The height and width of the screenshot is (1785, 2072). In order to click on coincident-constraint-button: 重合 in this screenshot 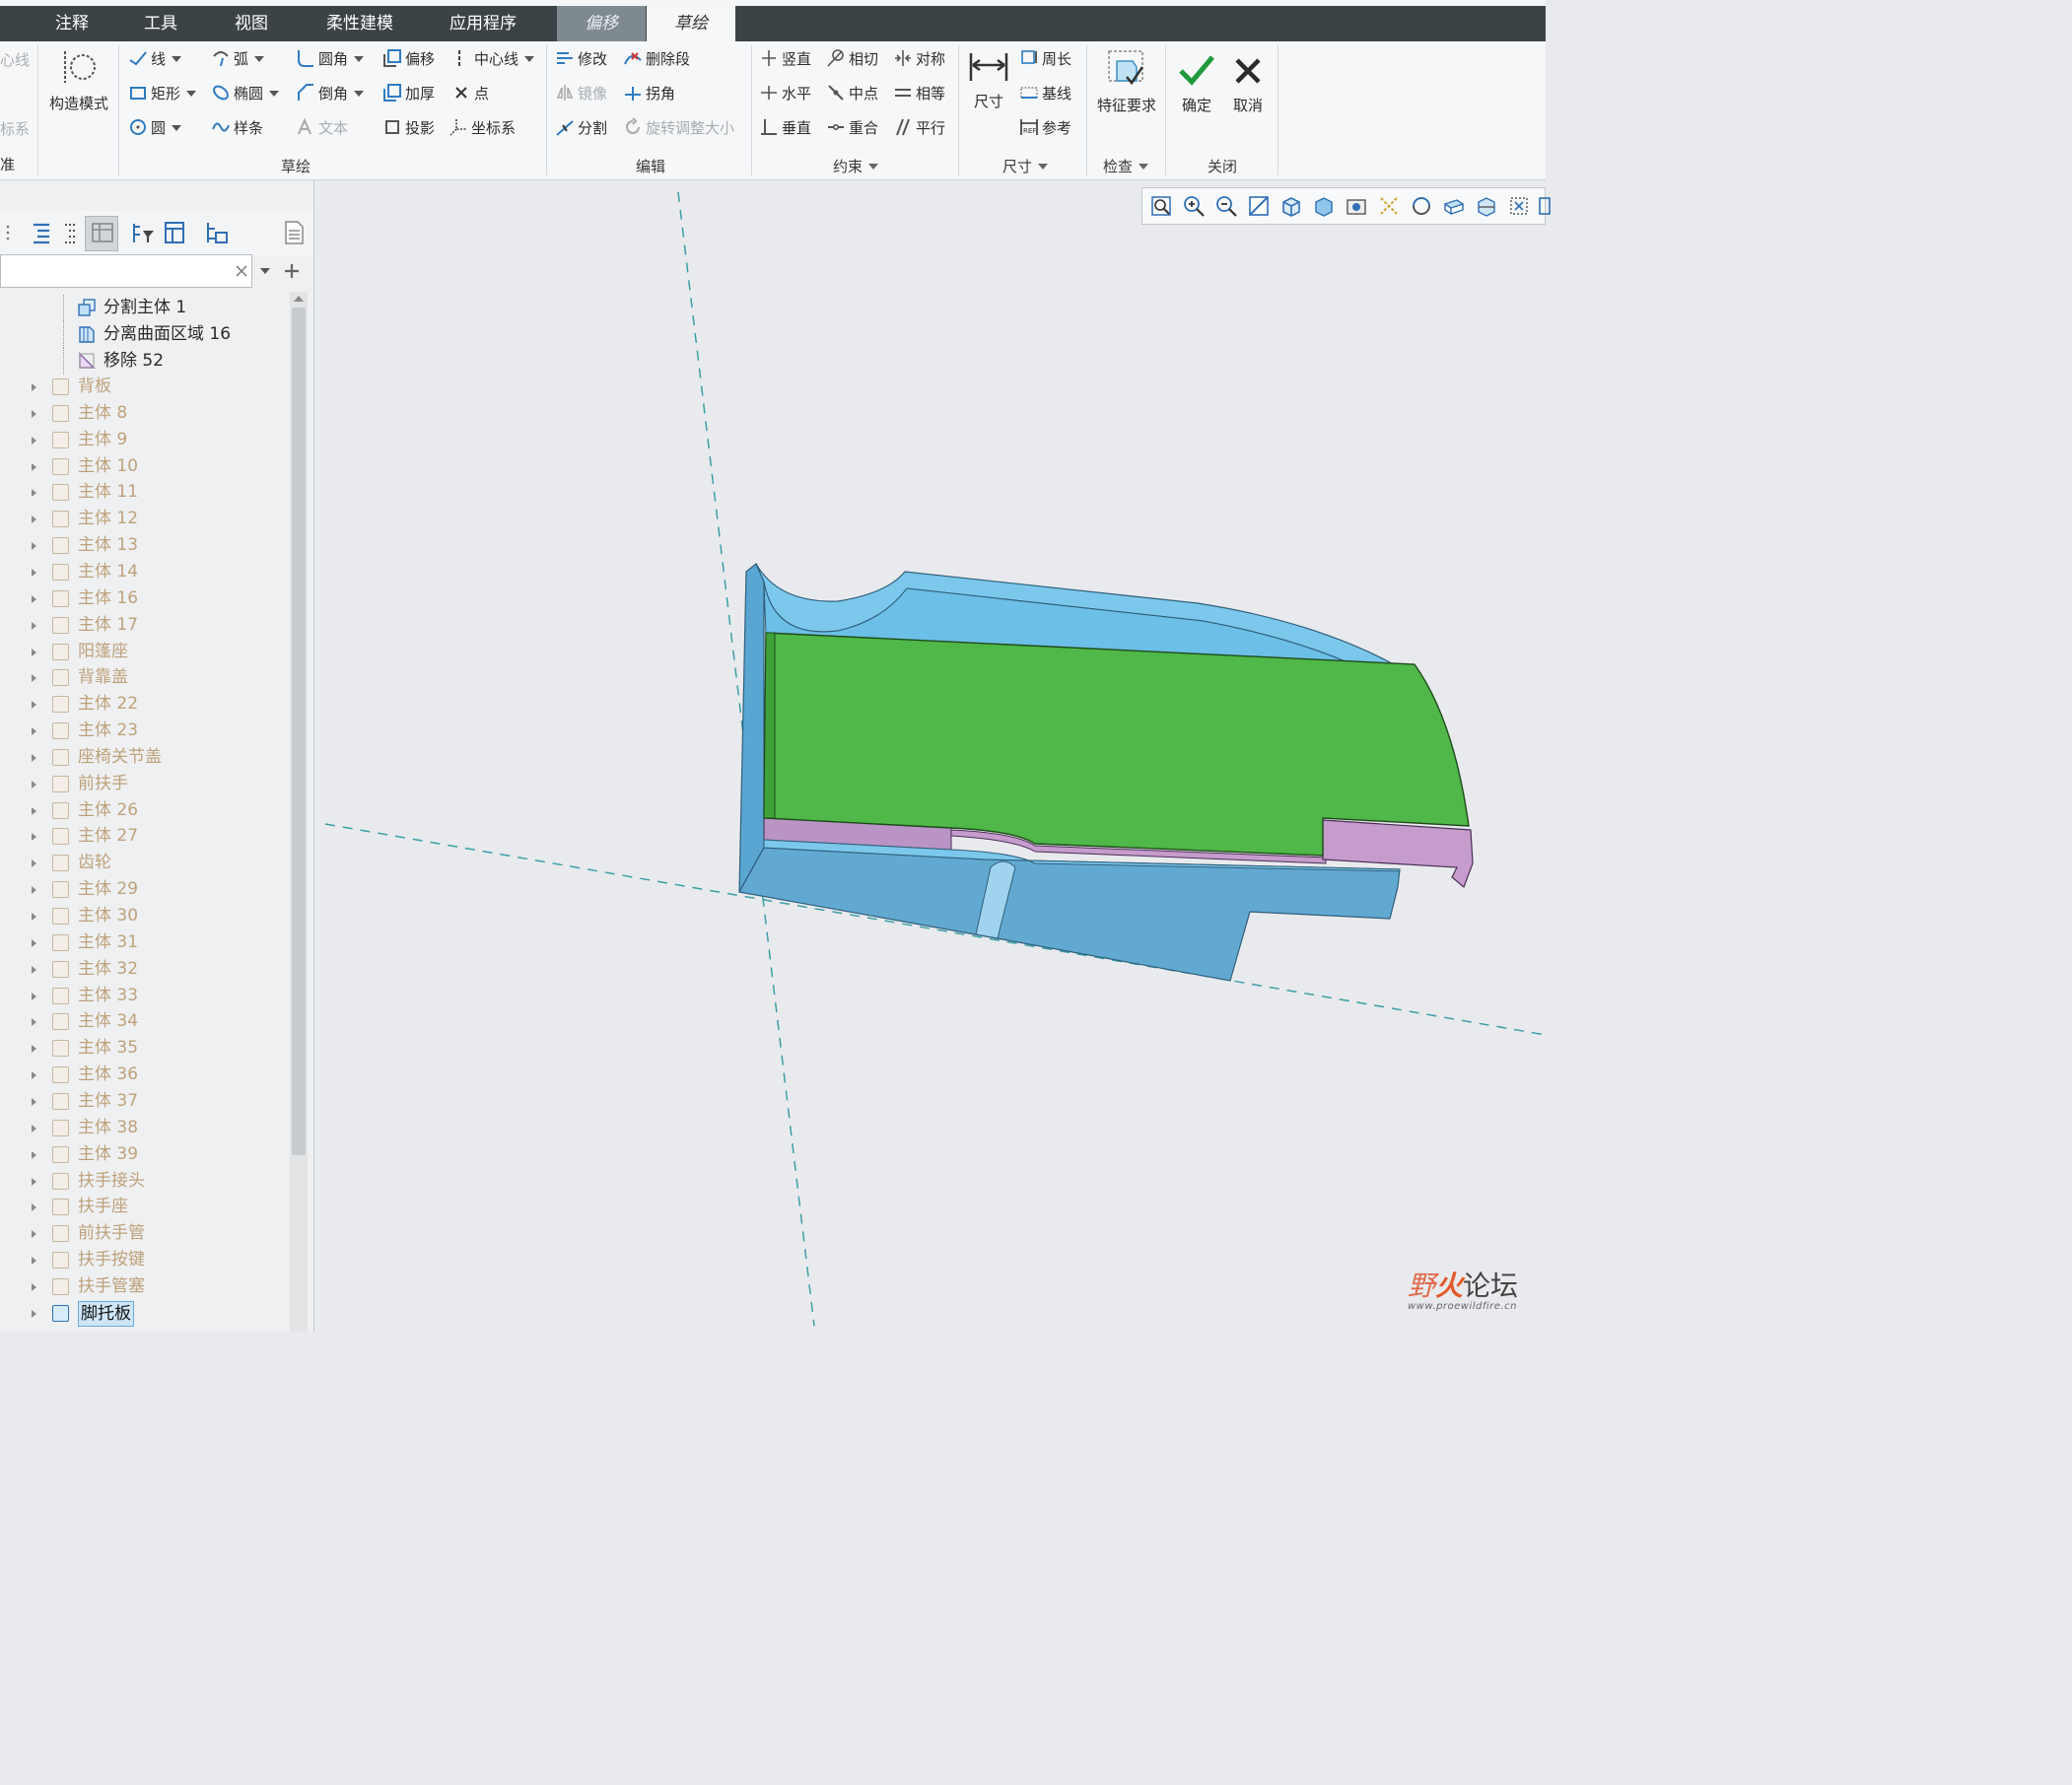, I will do `click(852, 128)`.